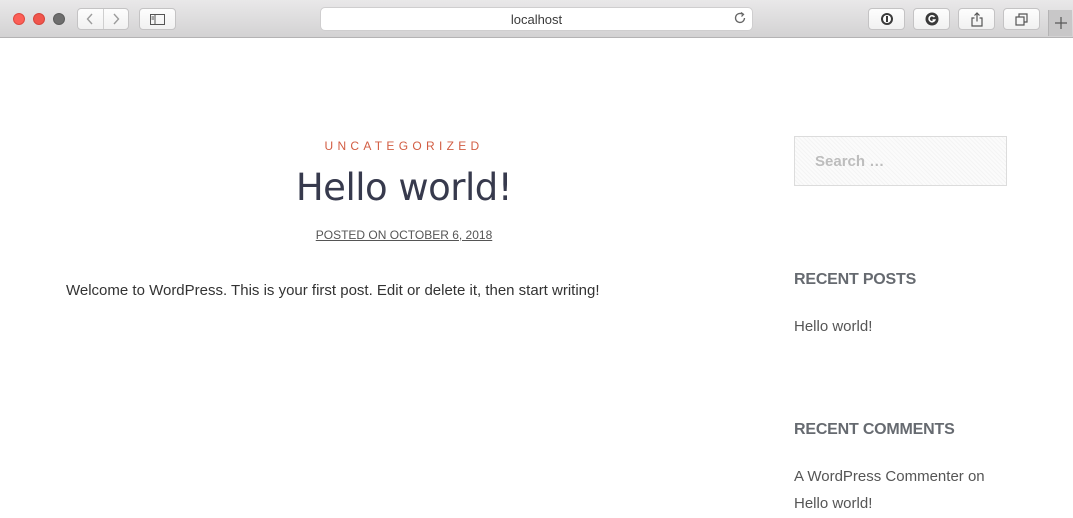 The image size is (1073, 518). Describe the element at coordinates (833, 326) in the screenshot. I see `recent-post-link: Hello world!` at that location.